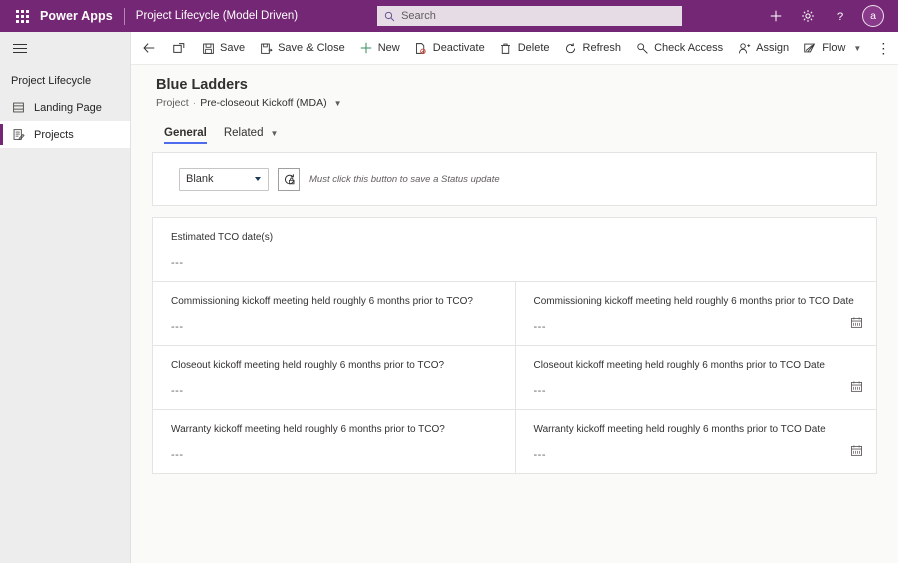 Image resolution: width=898 pixels, height=563 pixels. Describe the element at coordinates (458, 48) in the screenshot. I see `command-label: Deactivate` at that location.